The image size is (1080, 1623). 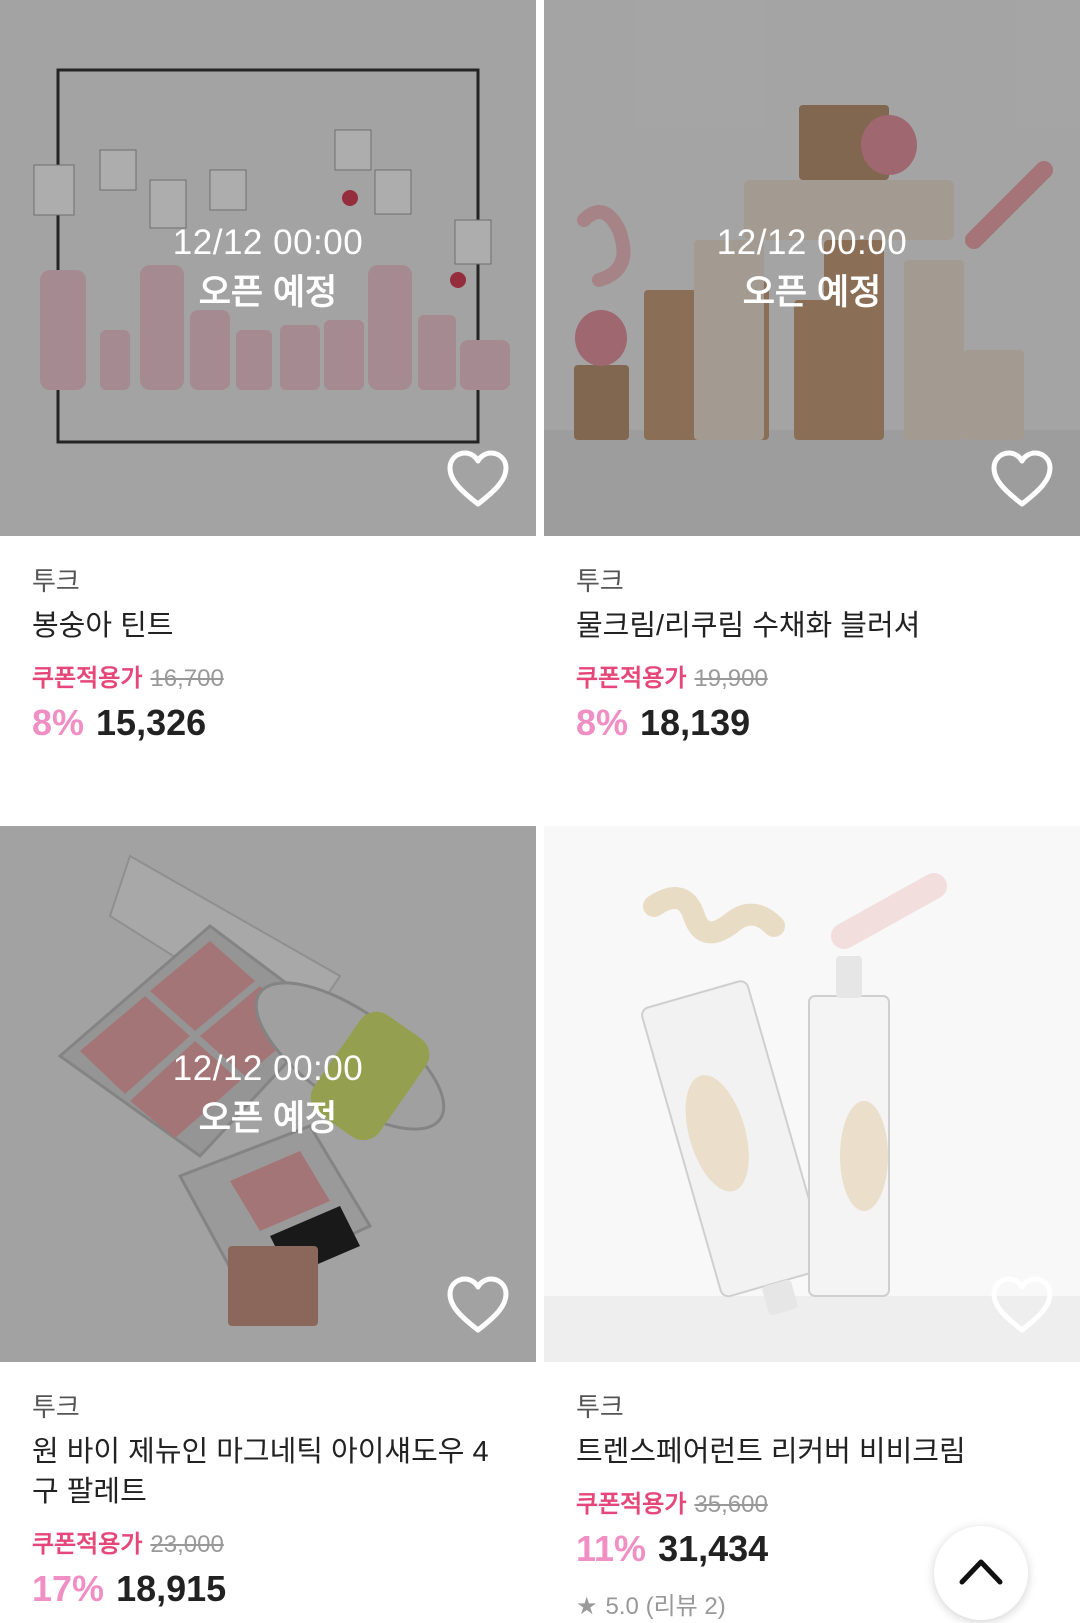 I want to click on final-price: 18,139, so click(x=695, y=722).